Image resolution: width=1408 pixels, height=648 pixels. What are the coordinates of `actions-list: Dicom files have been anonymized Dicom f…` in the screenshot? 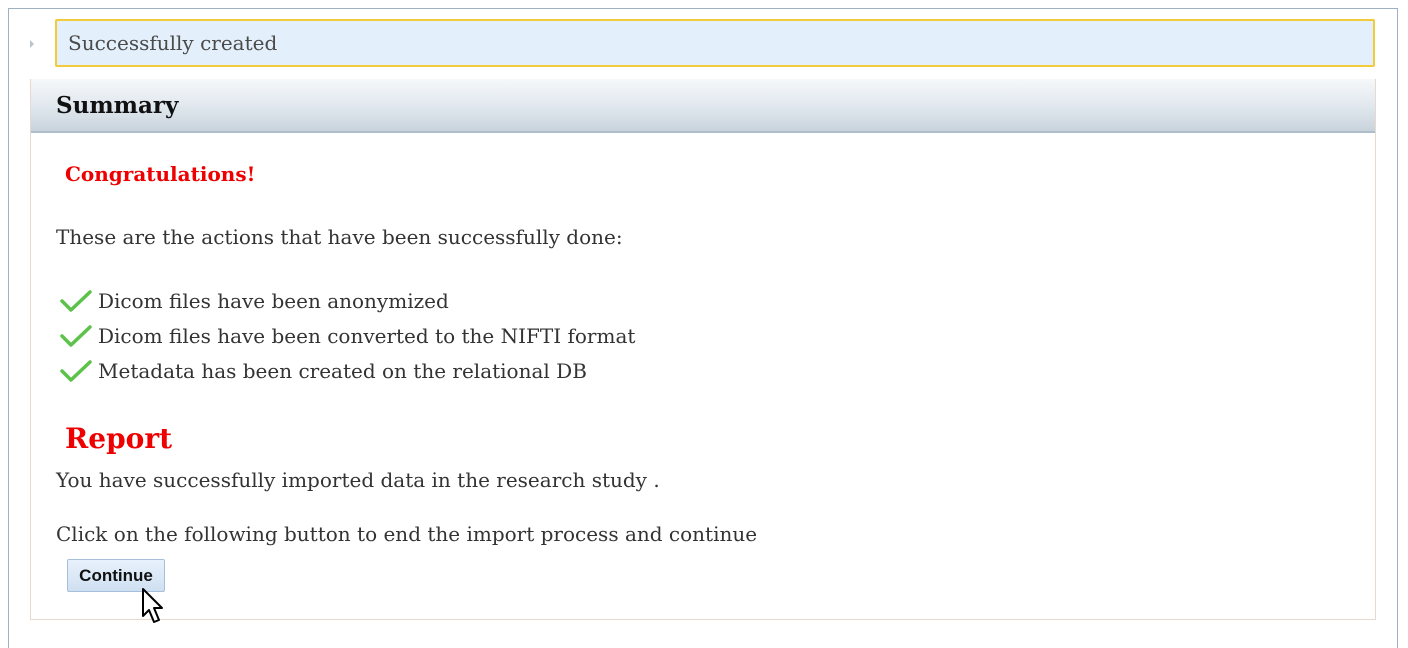 It's located at (347, 335).